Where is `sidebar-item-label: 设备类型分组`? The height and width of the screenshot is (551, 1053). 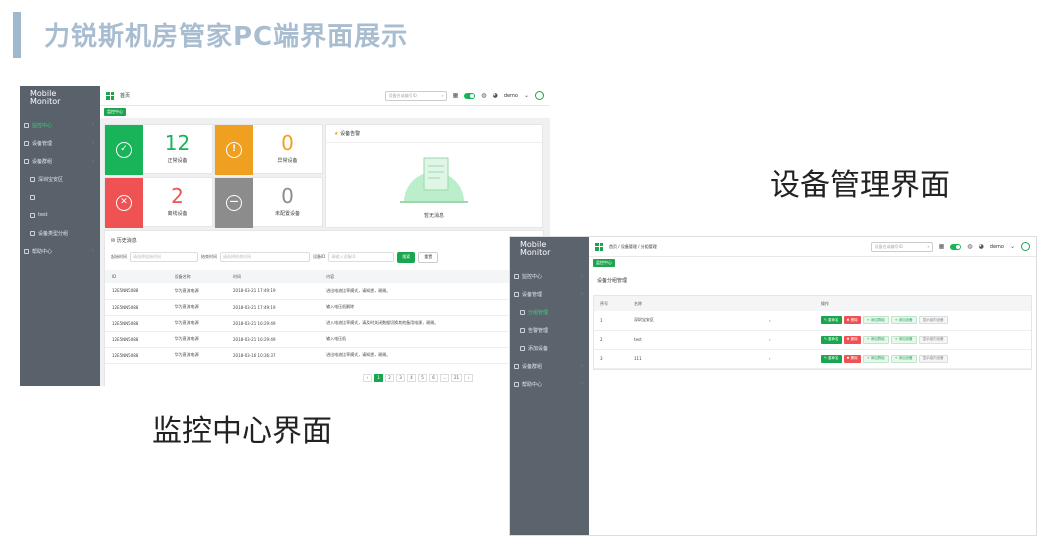
sidebar-item-label: 设备类型分组 is located at coordinates (53, 233).